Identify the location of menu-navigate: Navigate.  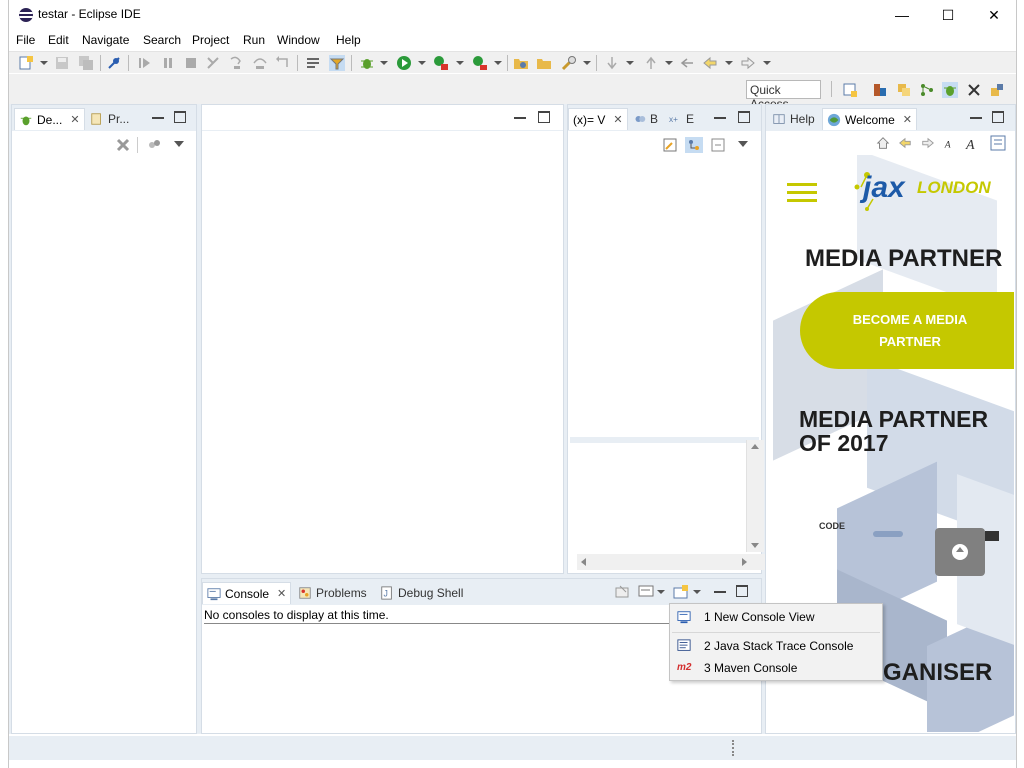
(105, 40).